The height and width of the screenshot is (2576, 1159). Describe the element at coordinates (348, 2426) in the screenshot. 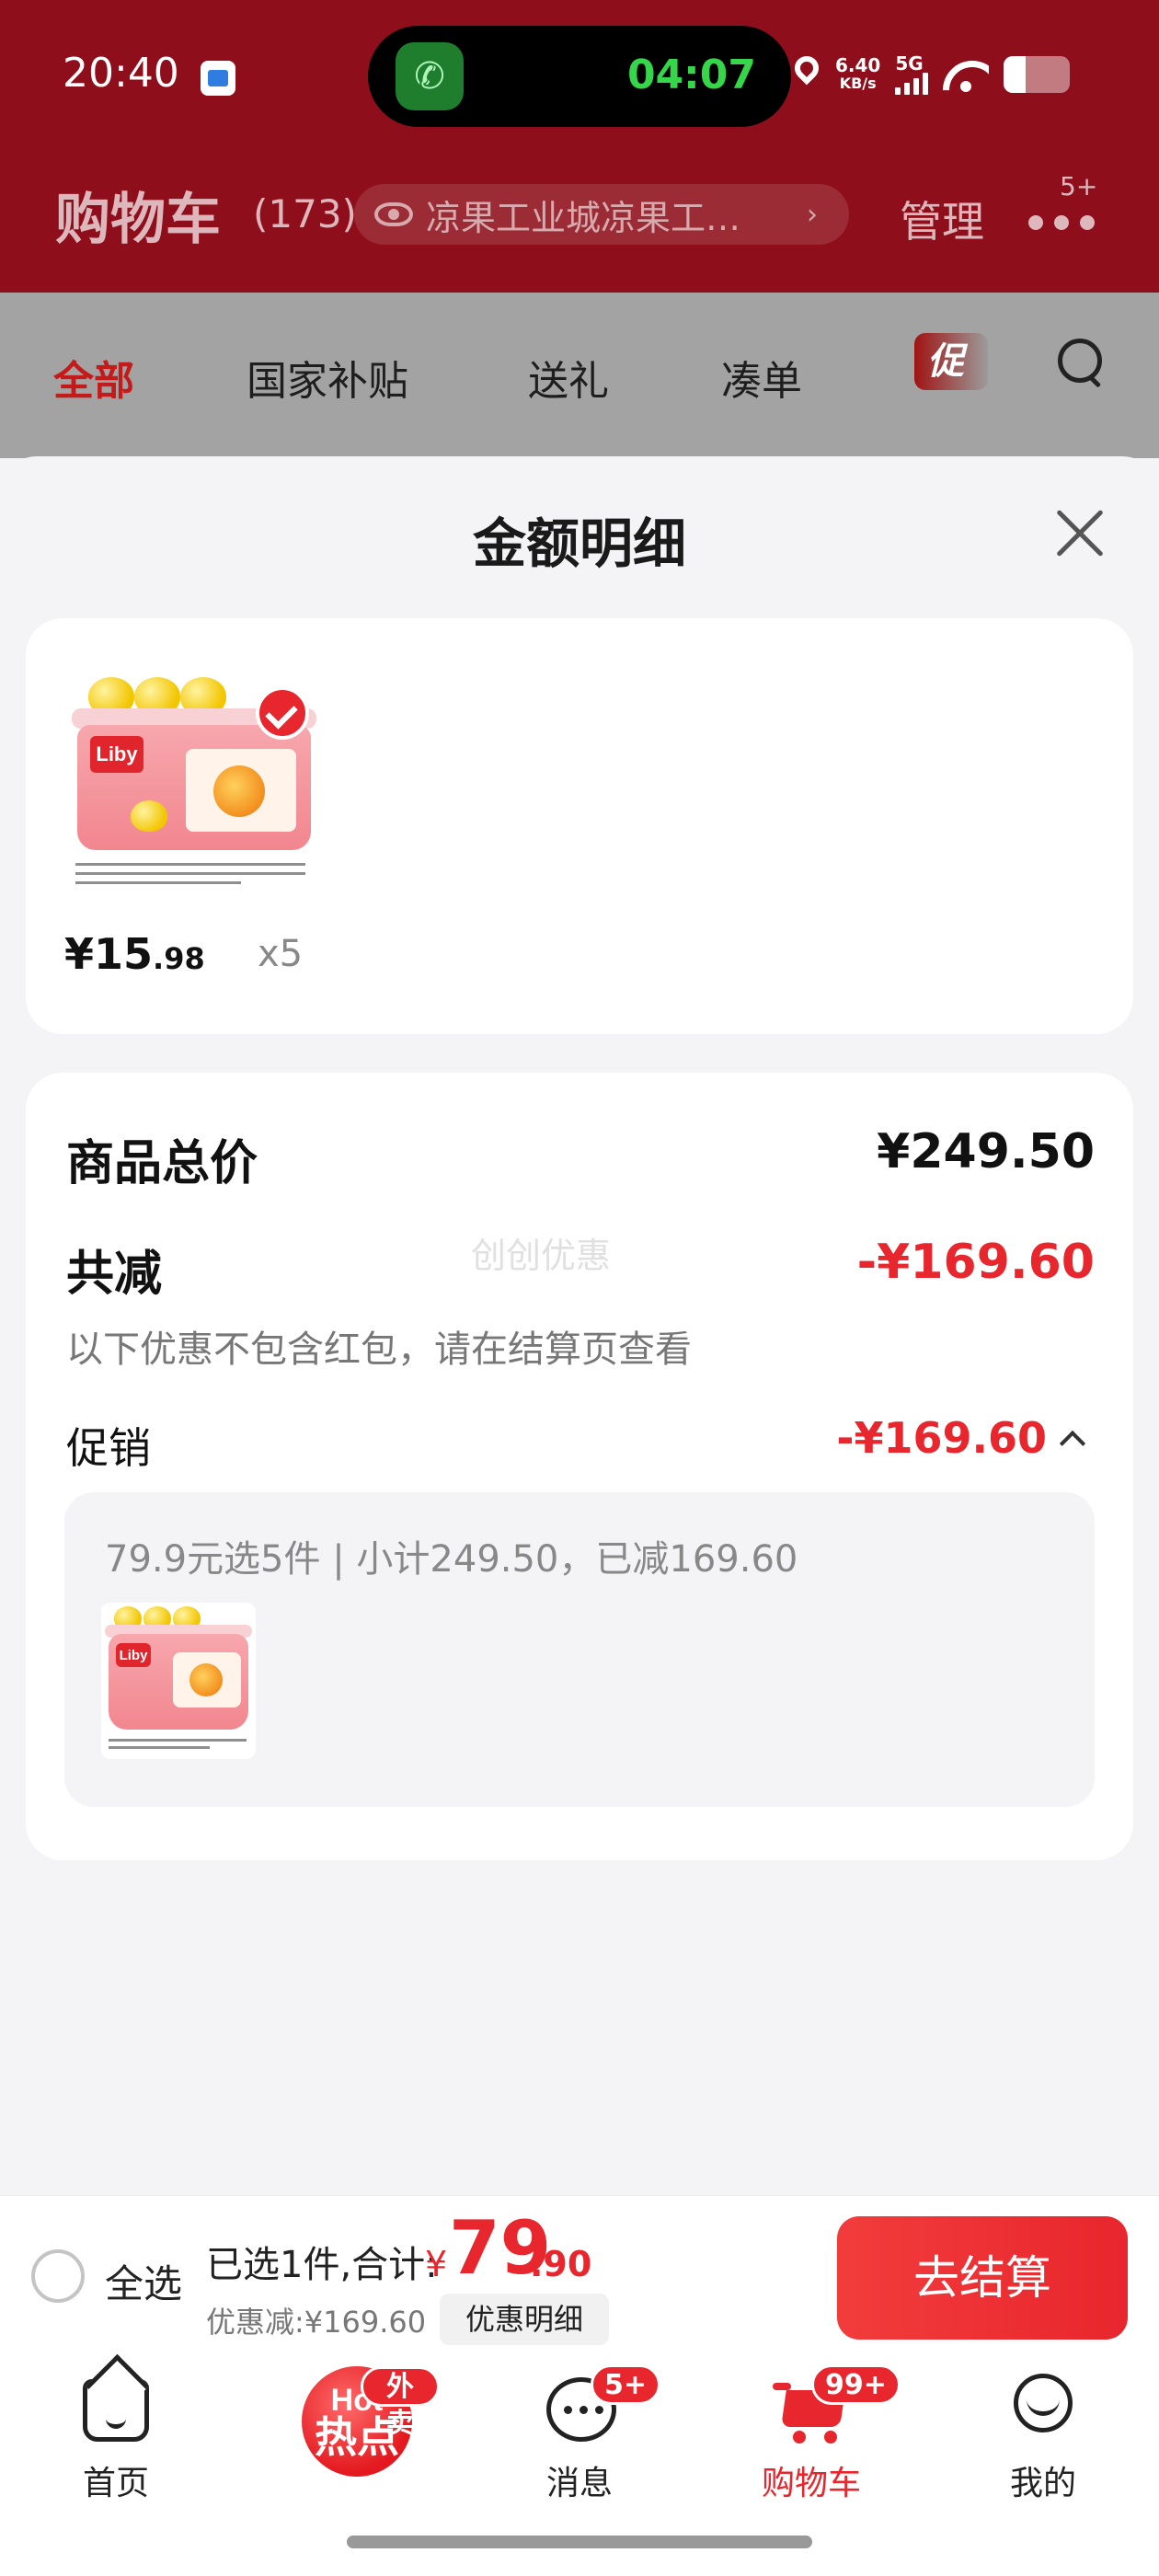

I see `nav-hot: Hot 热点 外卖` at that location.